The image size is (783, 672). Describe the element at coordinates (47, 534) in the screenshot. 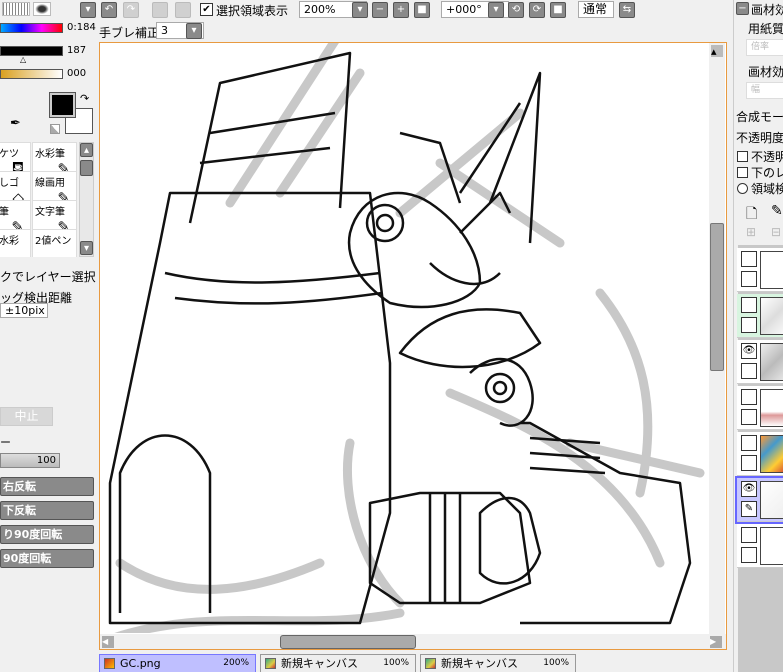

I see `rotate-cw-90-button: り90度回転` at that location.